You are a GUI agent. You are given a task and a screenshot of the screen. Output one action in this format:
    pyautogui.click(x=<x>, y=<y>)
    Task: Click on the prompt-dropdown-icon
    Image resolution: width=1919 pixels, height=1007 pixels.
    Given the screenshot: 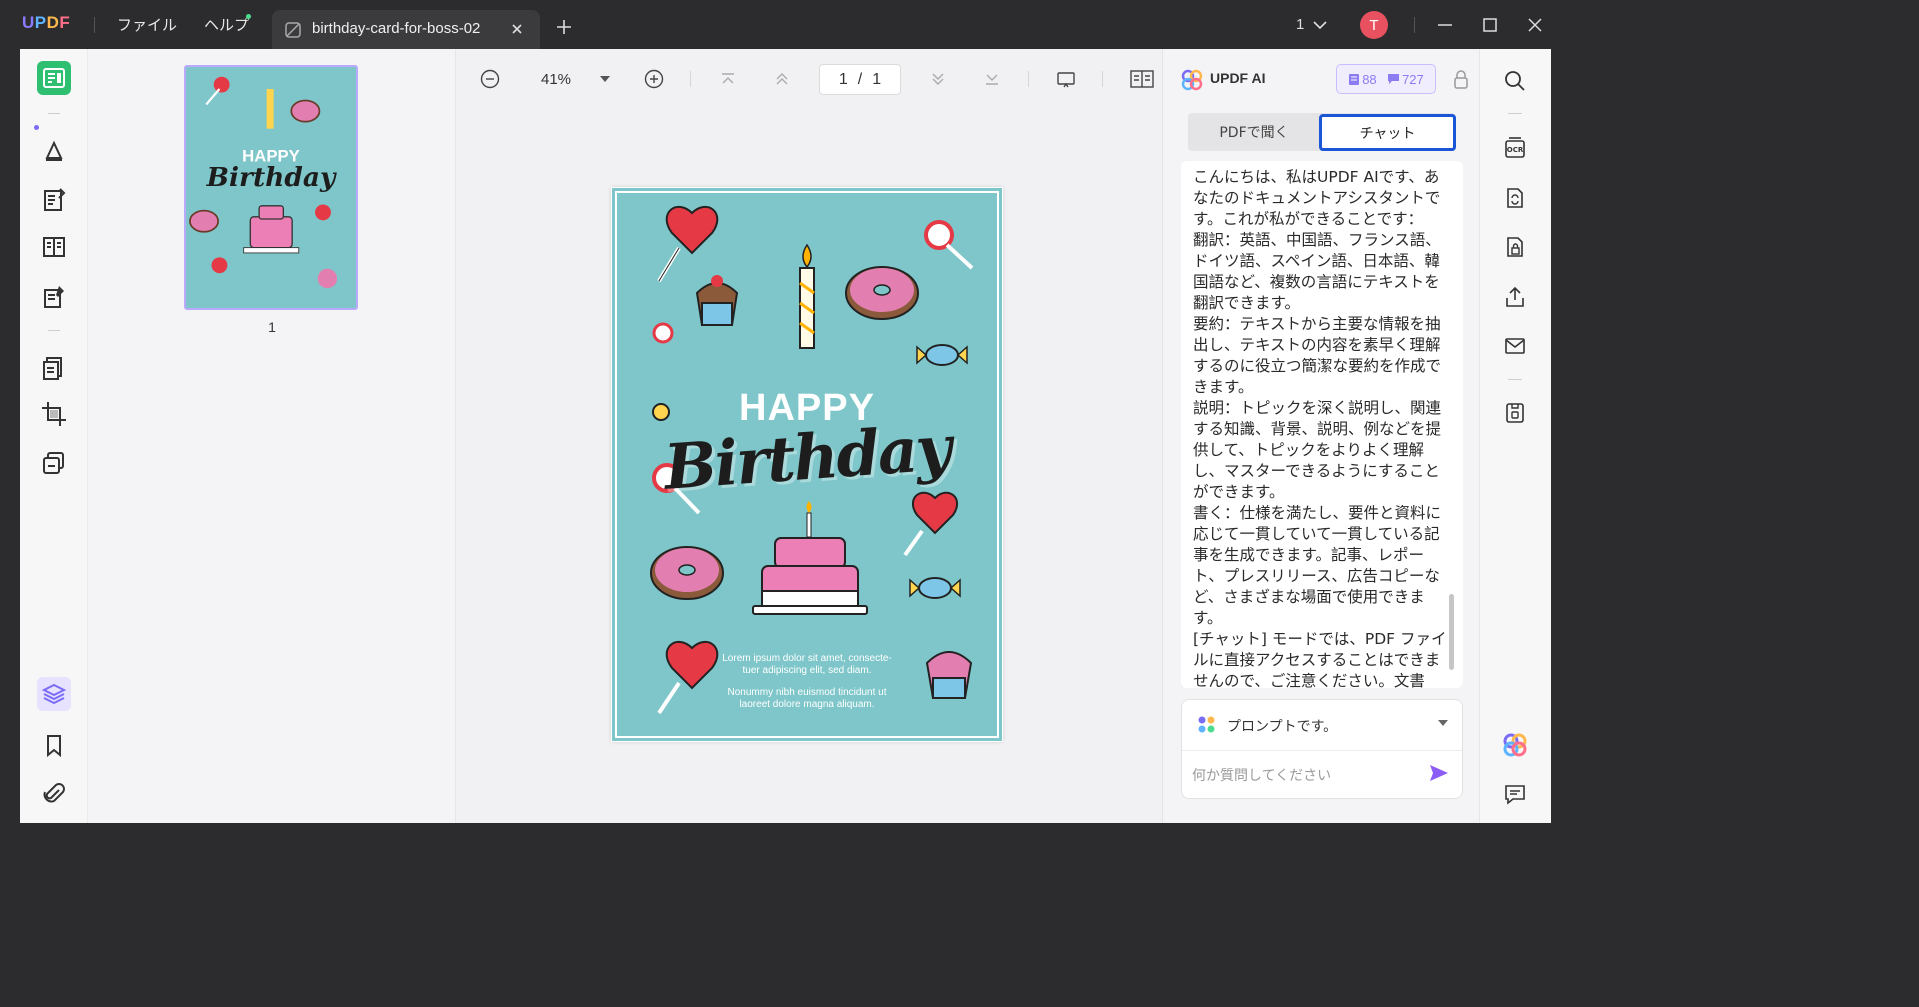 What is the action you would take?
    pyautogui.click(x=1443, y=724)
    